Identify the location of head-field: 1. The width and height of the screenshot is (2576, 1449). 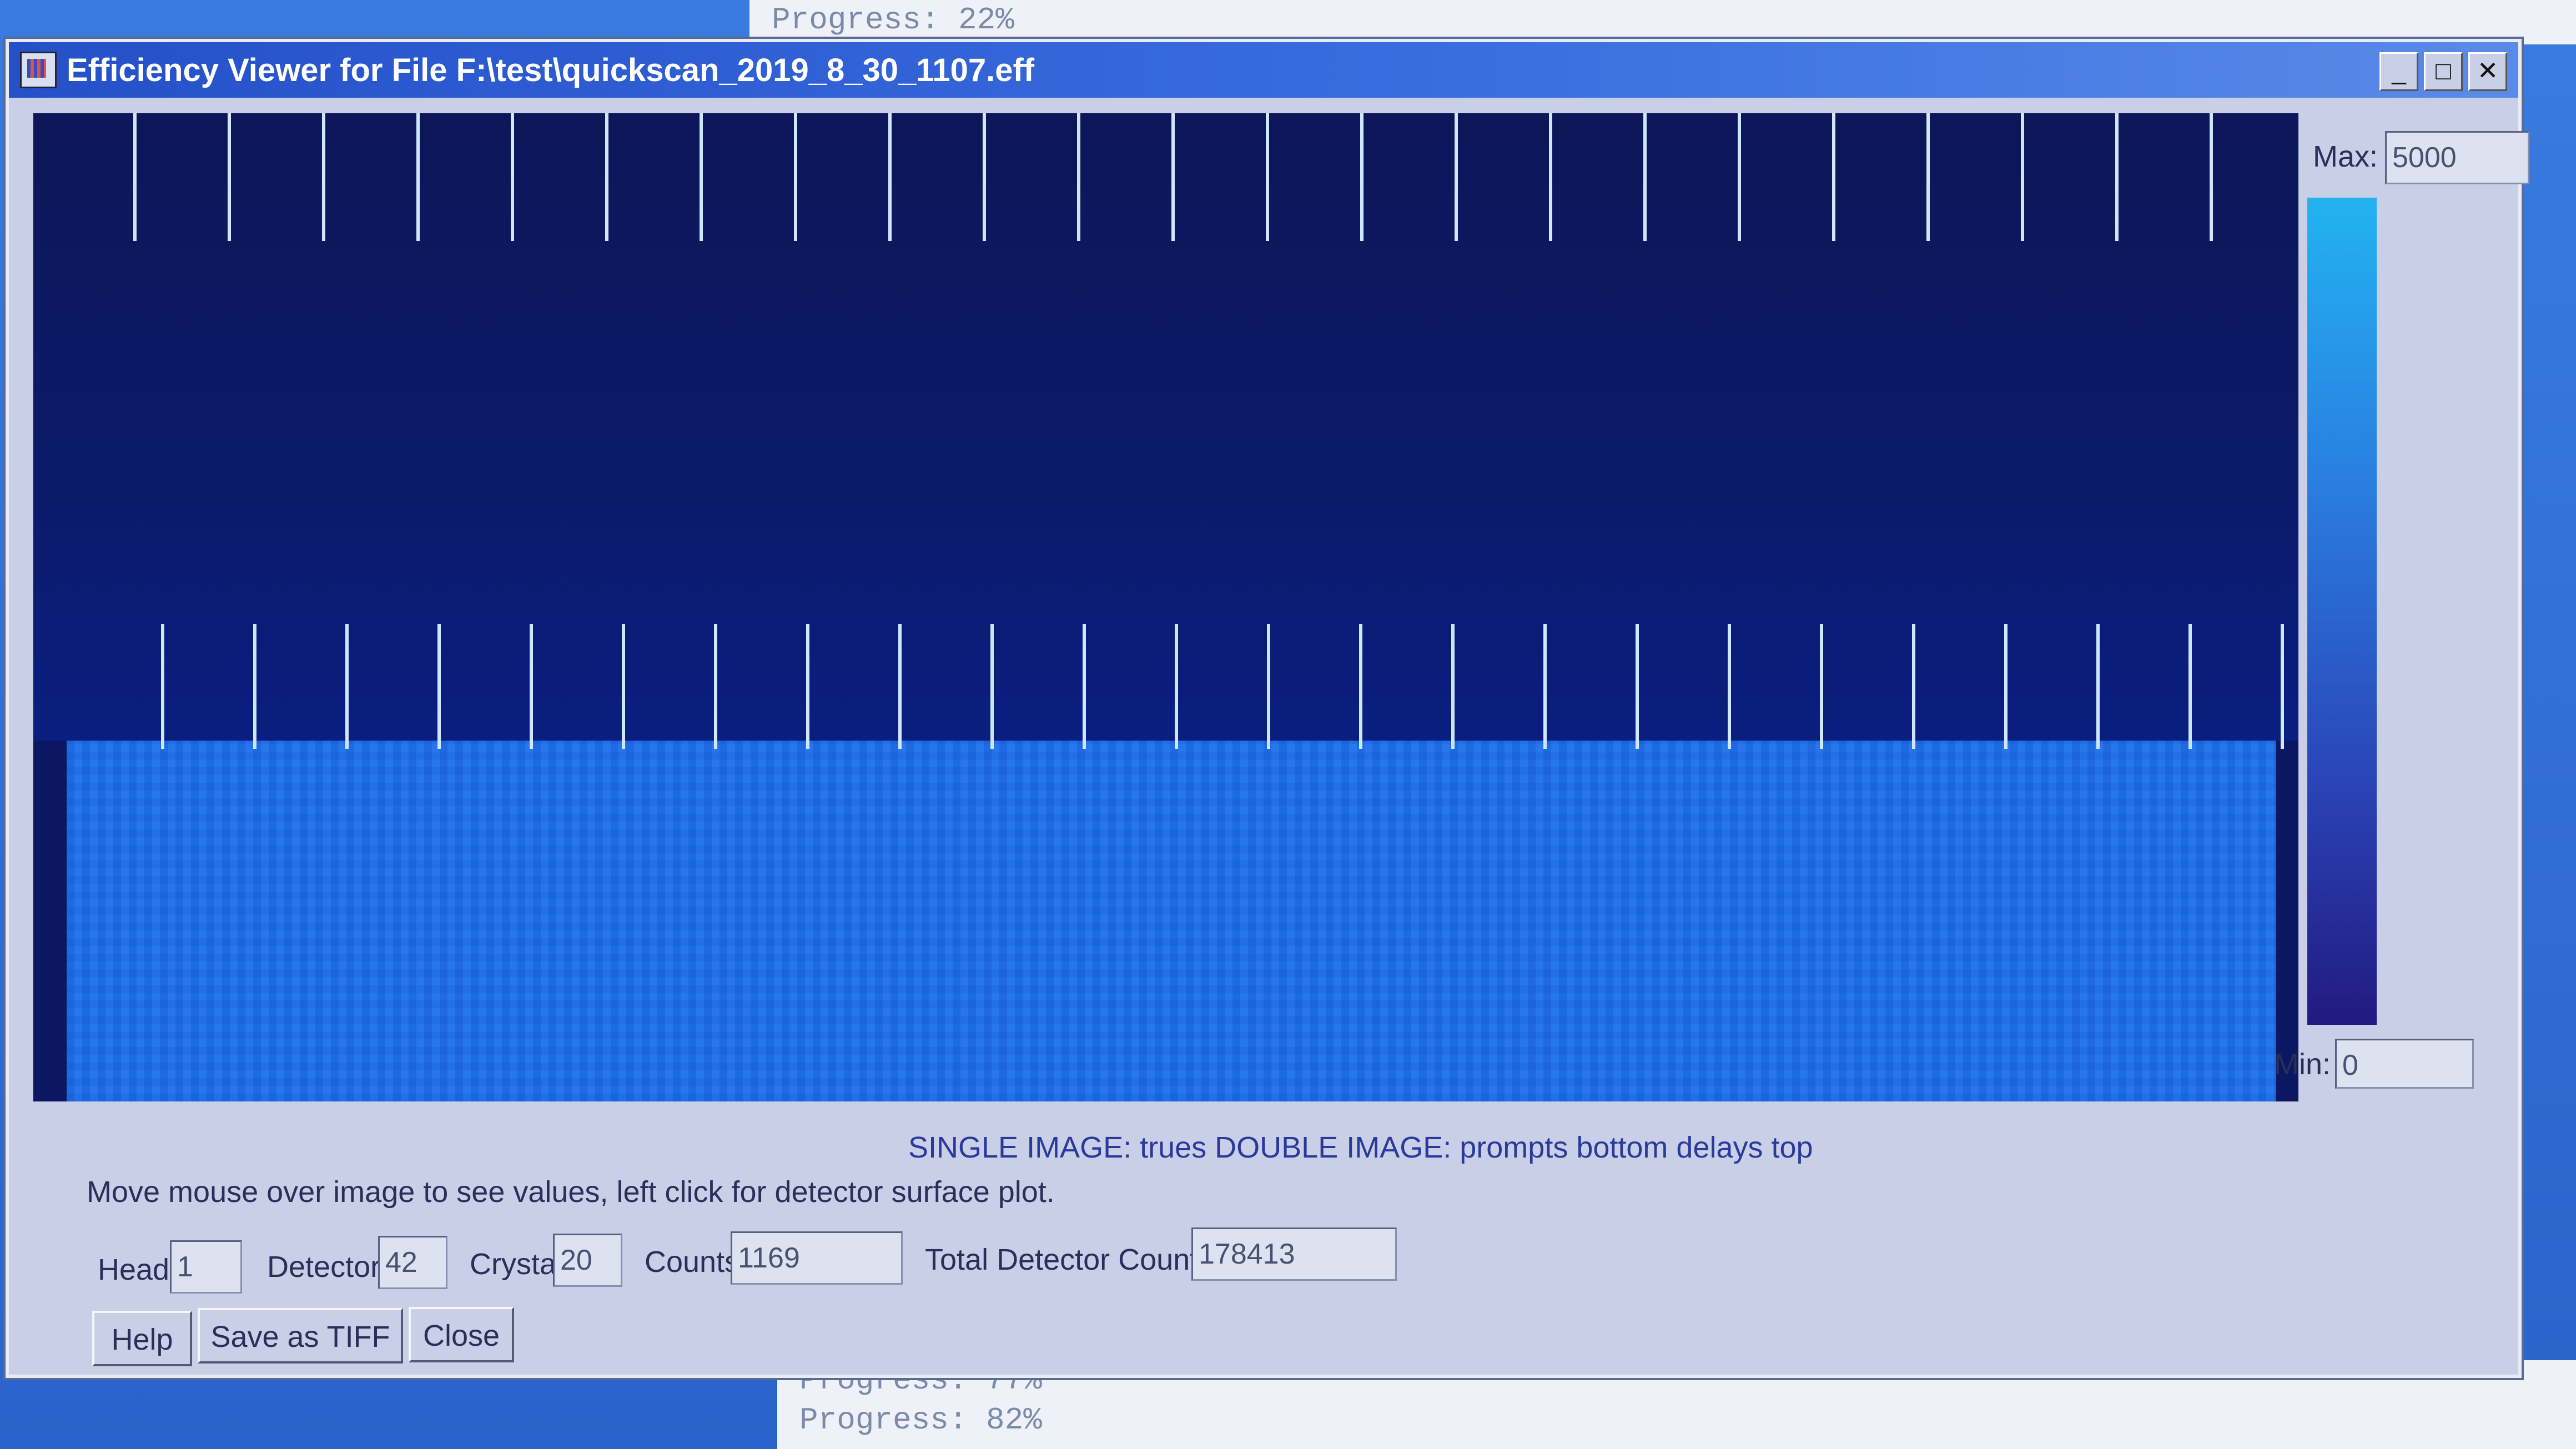
(206, 1267).